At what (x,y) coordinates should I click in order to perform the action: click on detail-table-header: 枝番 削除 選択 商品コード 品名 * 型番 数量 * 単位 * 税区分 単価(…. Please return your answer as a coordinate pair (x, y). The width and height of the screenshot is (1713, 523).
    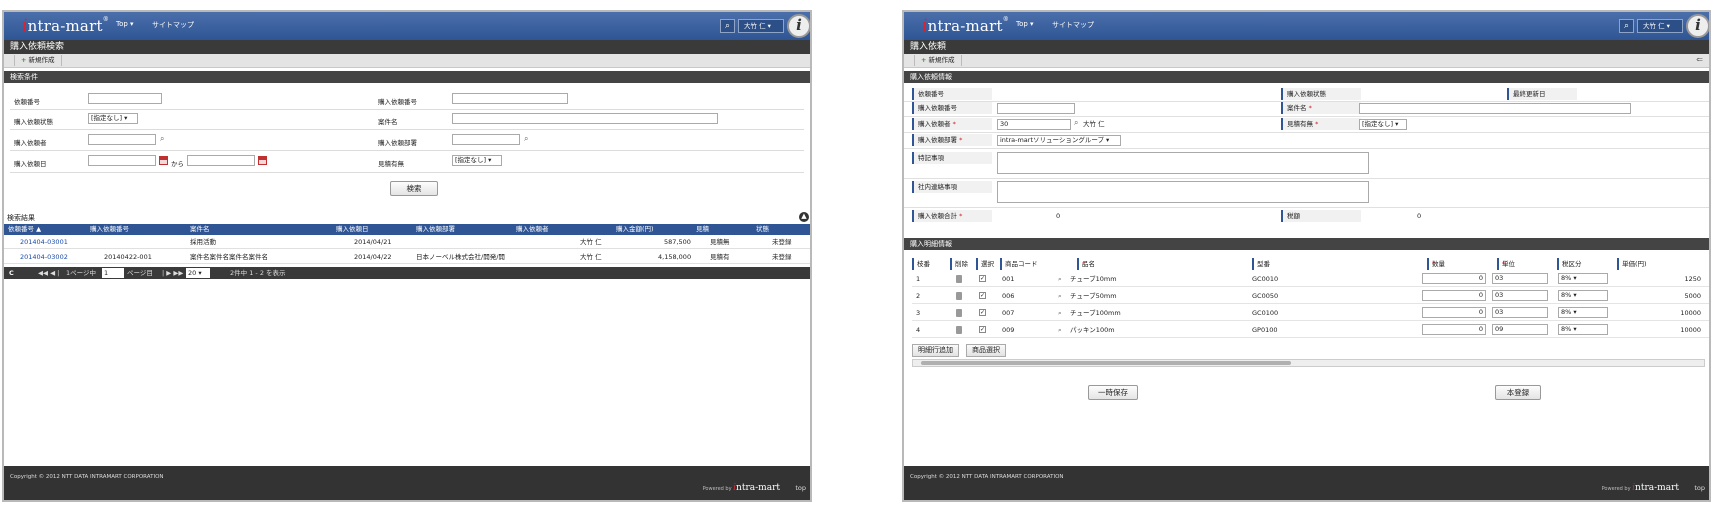
    Looking at the image, I should click on (1310, 264).